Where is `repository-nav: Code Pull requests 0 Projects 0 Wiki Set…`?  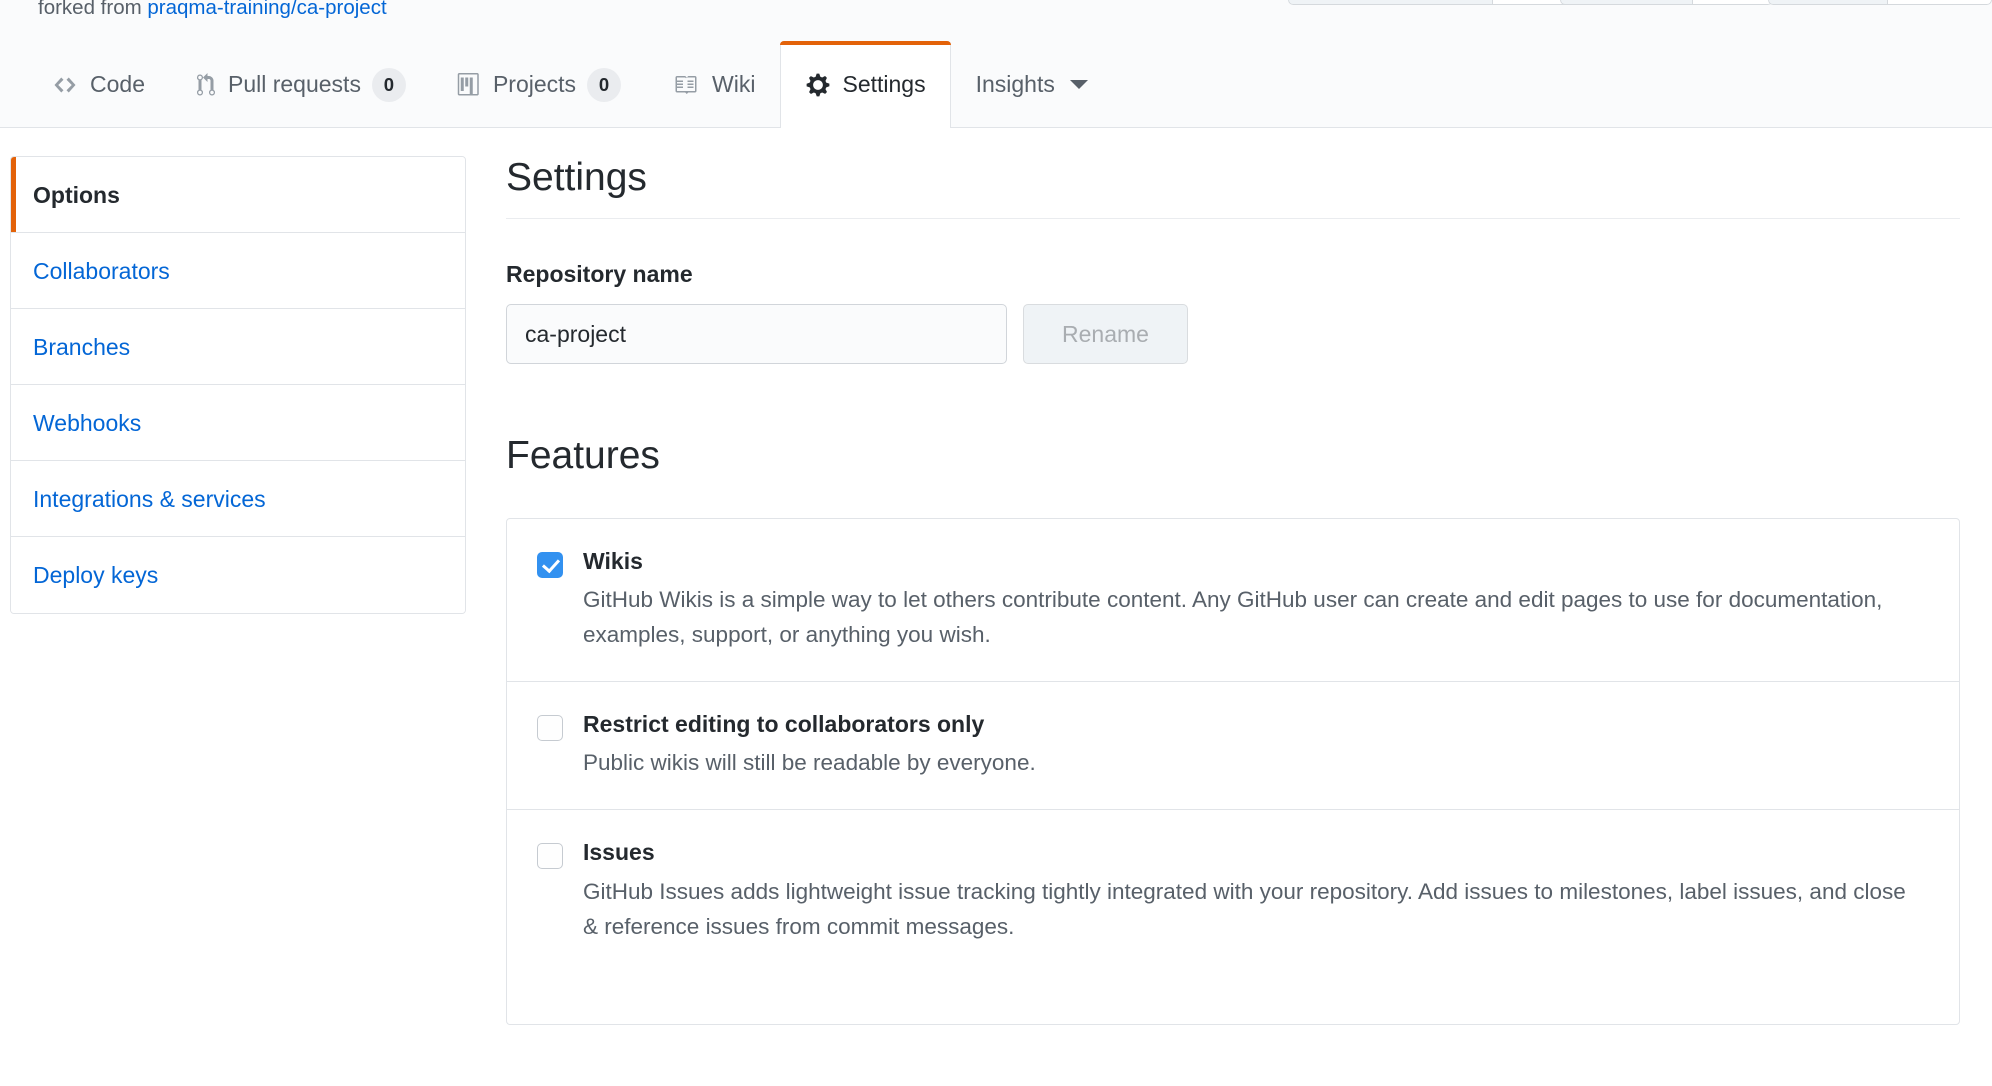 repository-nav: Code Pull requests 0 Projects 0 Wiki Set… is located at coordinates (996, 84).